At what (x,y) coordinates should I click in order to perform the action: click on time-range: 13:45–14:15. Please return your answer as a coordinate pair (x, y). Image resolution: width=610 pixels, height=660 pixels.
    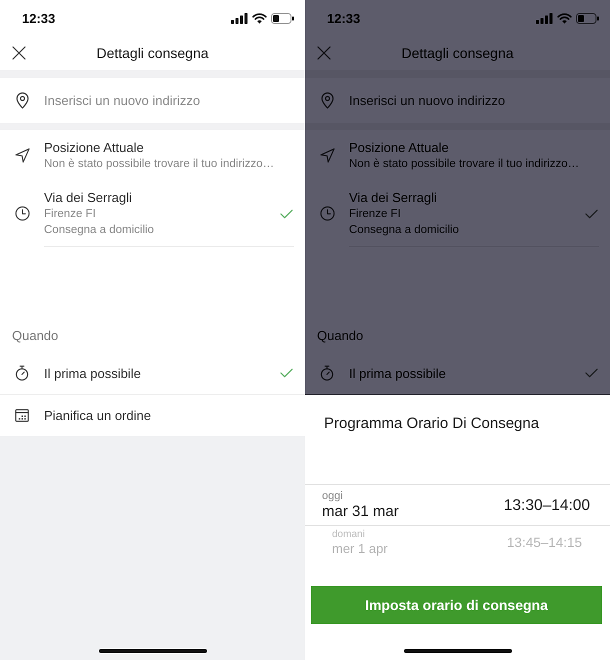
    Looking at the image, I should click on (544, 542).